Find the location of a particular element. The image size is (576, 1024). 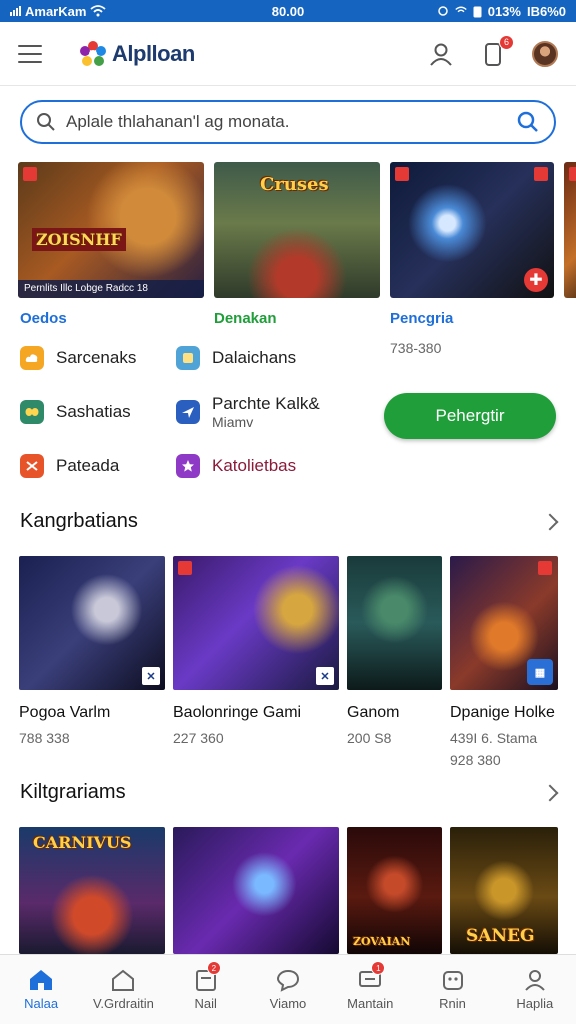

category-header-2: Denakan is located at coordinates (245, 318).